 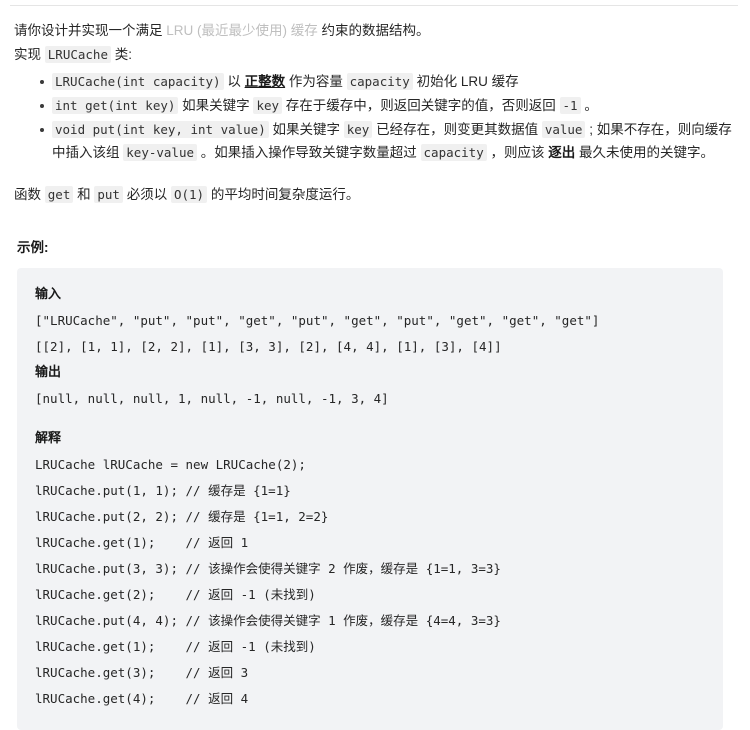 What do you see at coordinates (306, 129) in the screenshot?
I see `put-text-1: 如果关键字` at bounding box center [306, 129].